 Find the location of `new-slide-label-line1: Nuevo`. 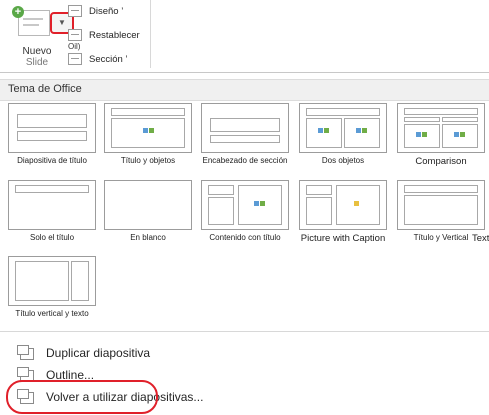

new-slide-label-line1: Nuevo is located at coordinates (37, 51).